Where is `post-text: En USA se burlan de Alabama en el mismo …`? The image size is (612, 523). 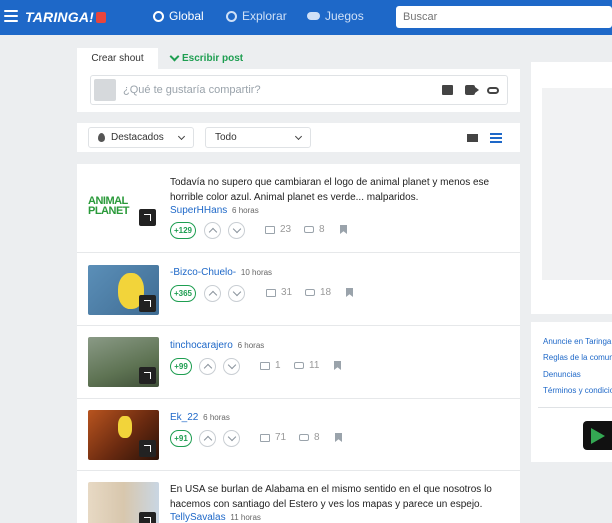
post-text: En USA se burlan de Alabama en el mismo … is located at coordinates (331, 497).